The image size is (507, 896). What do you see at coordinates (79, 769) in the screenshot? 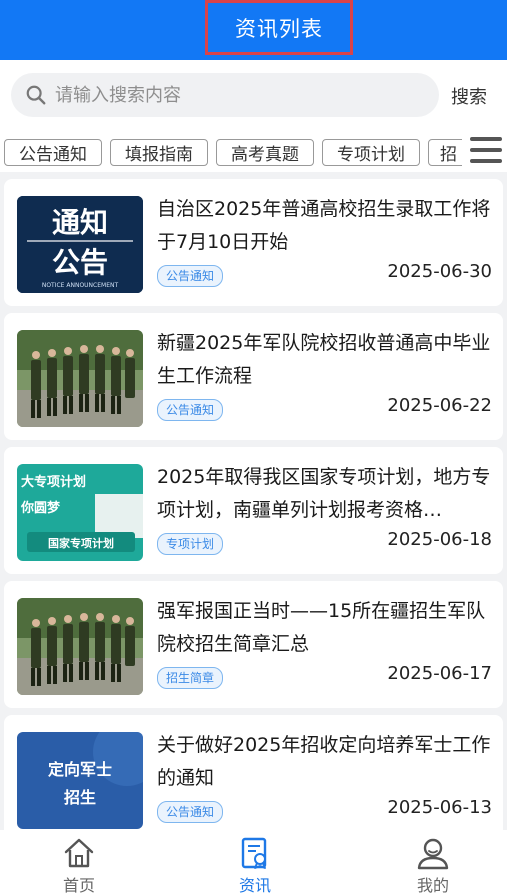
I see `svg-text: 定向军士` at bounding box center [79, 769].